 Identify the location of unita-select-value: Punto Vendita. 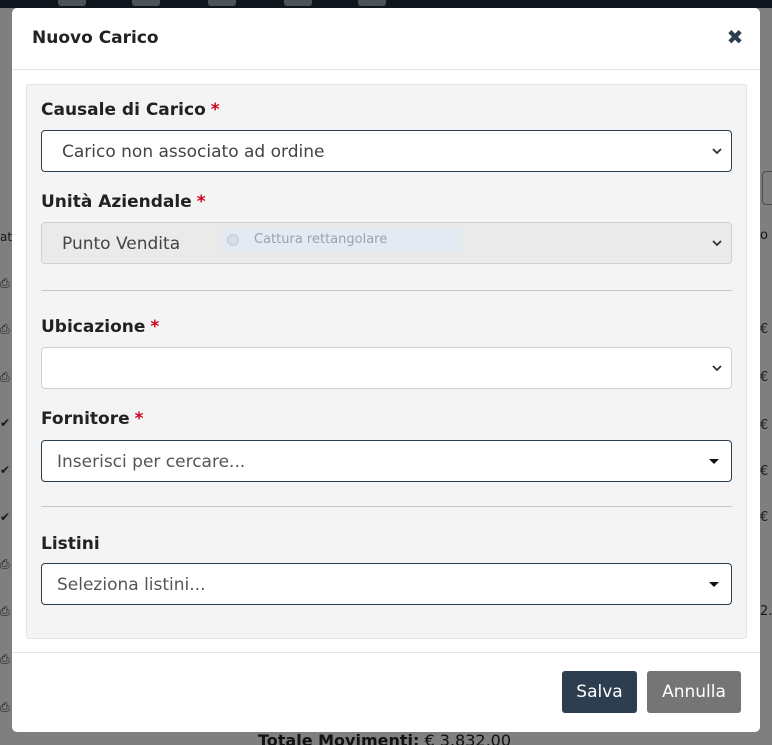
(121, 244).